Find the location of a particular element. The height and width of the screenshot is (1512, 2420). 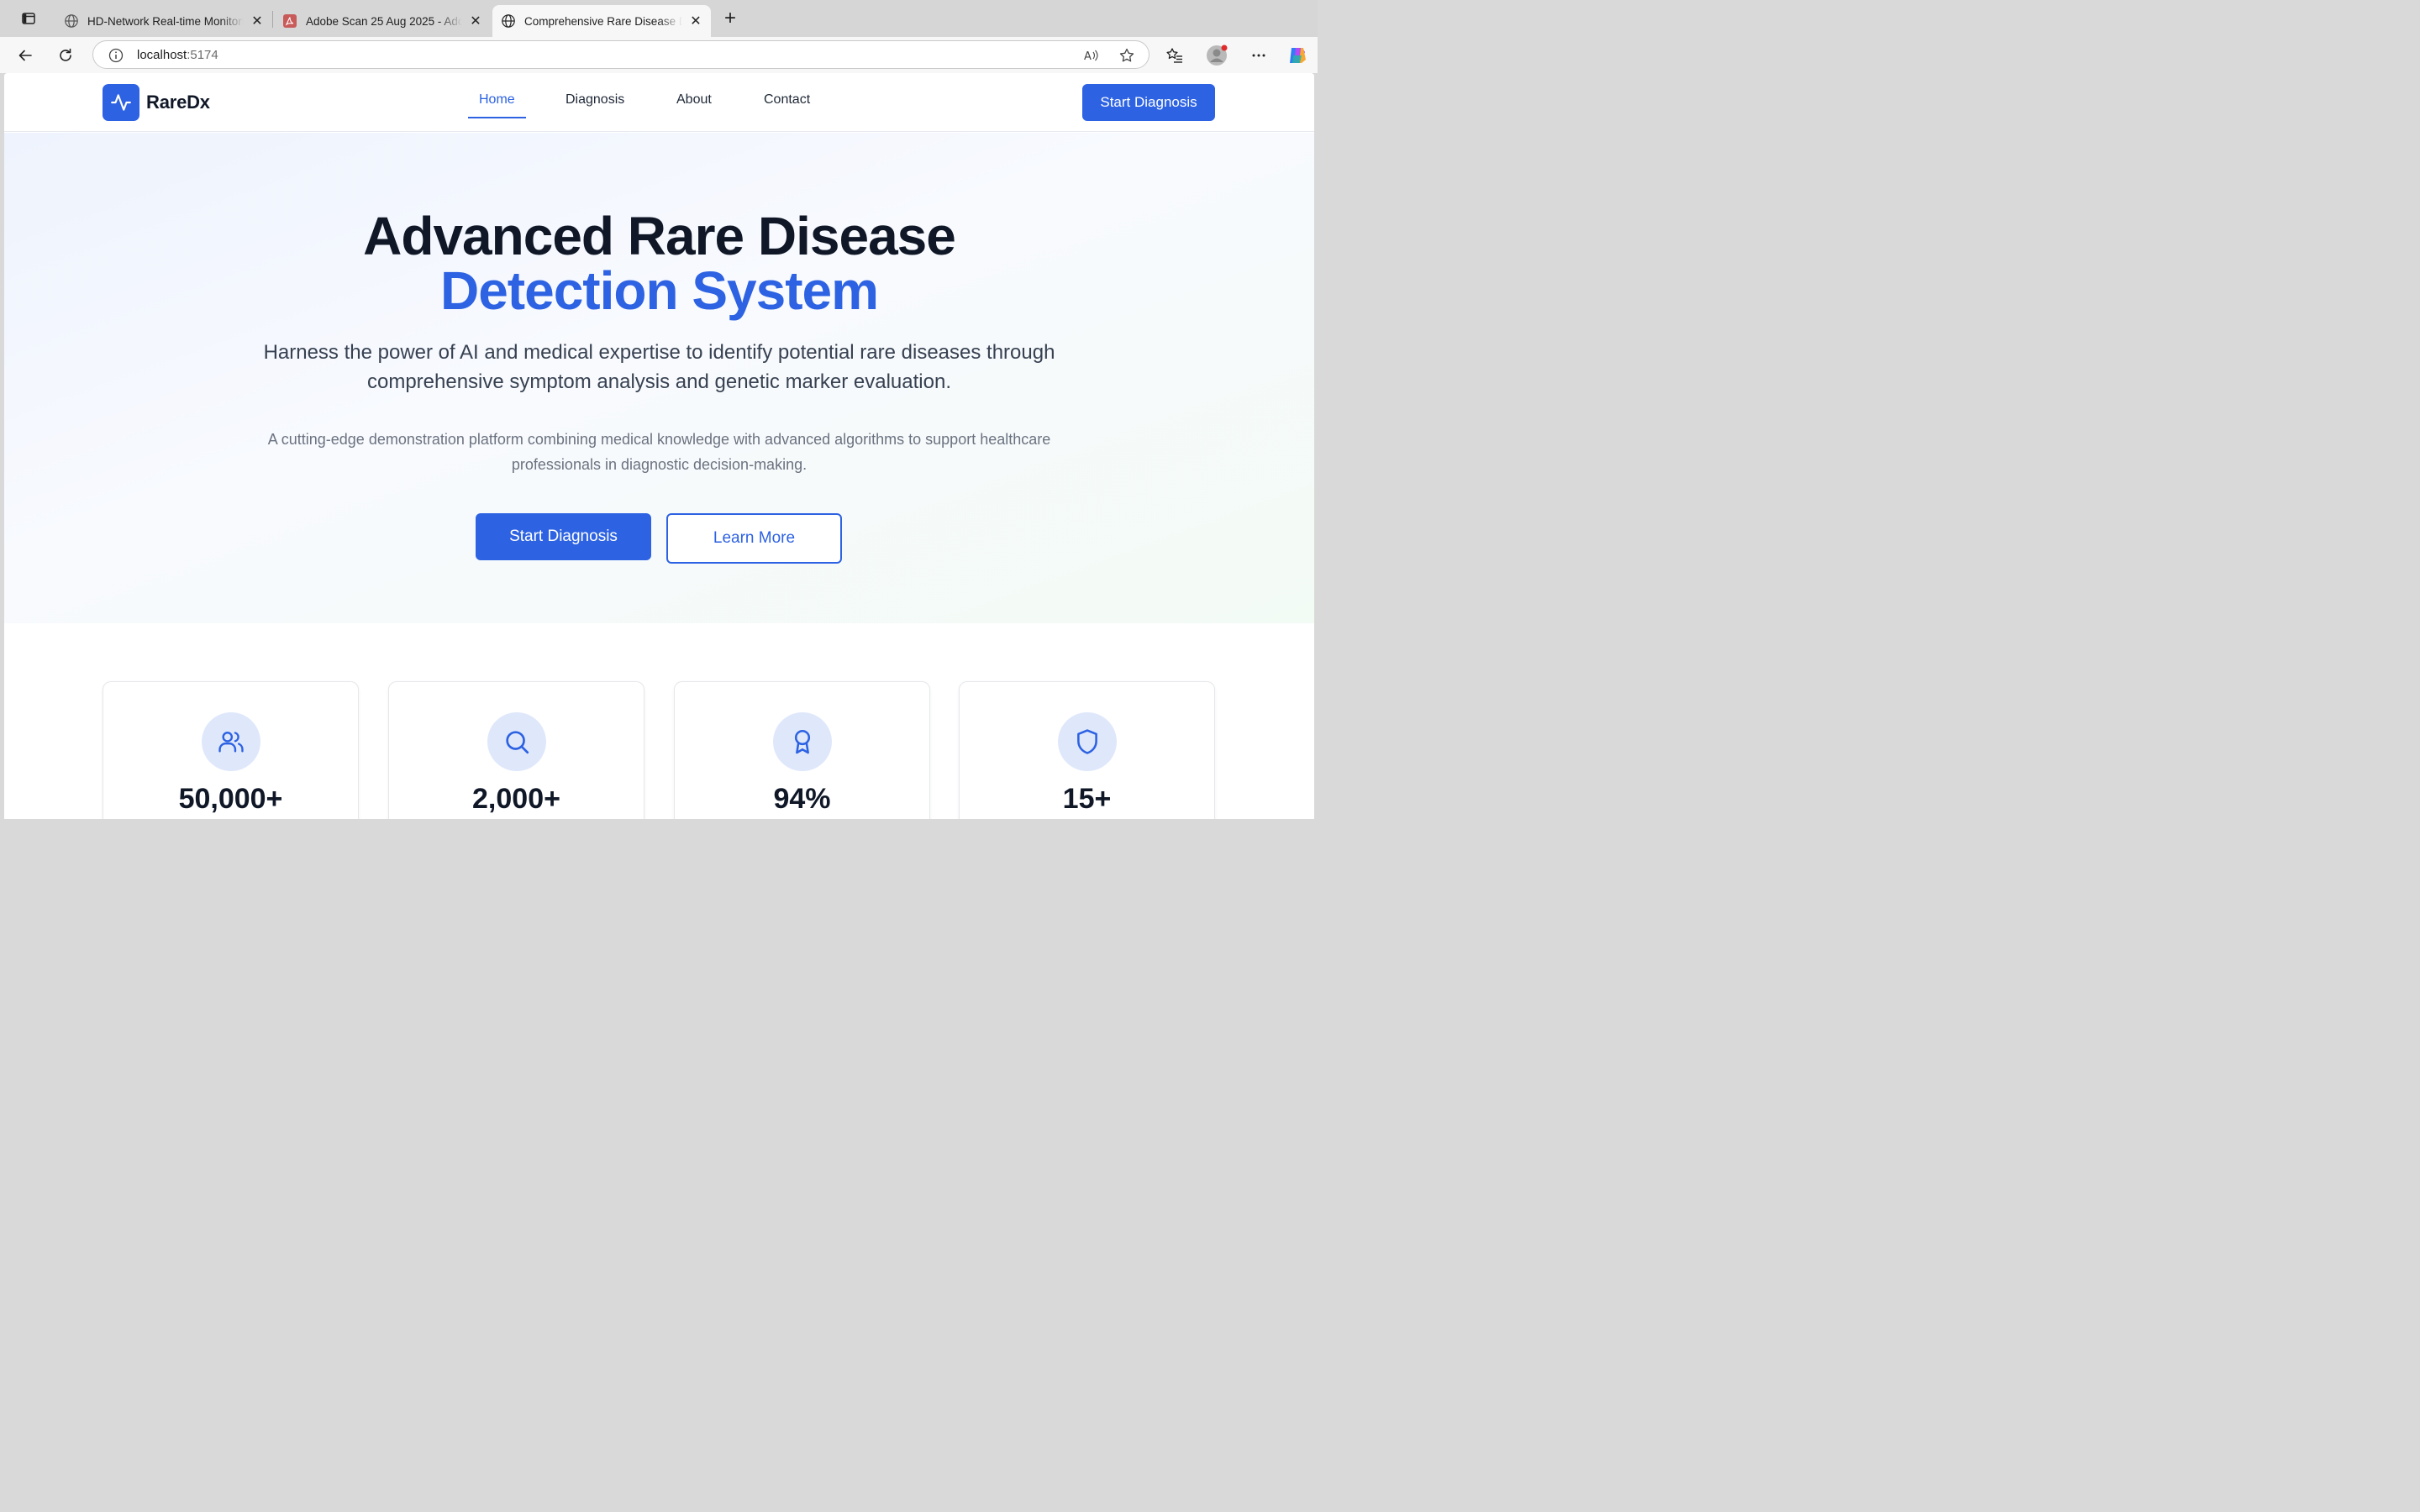

browser-toolbar: localhost:5174 A is located at coordinates (659, 55).